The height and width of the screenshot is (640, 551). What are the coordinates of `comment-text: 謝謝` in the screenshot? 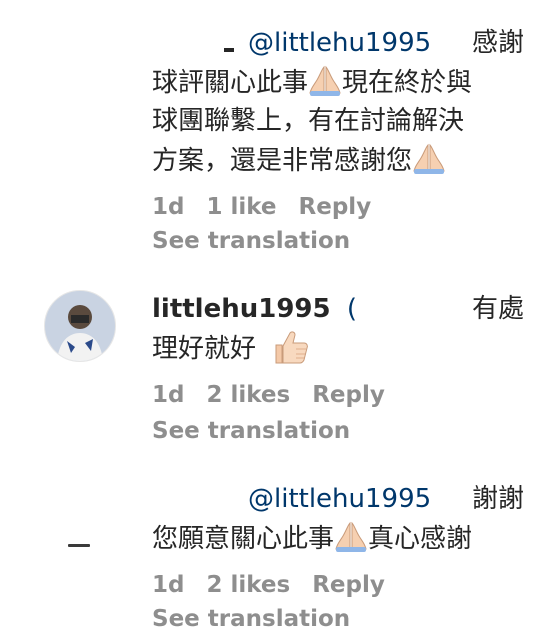 It's located at (497, 499).